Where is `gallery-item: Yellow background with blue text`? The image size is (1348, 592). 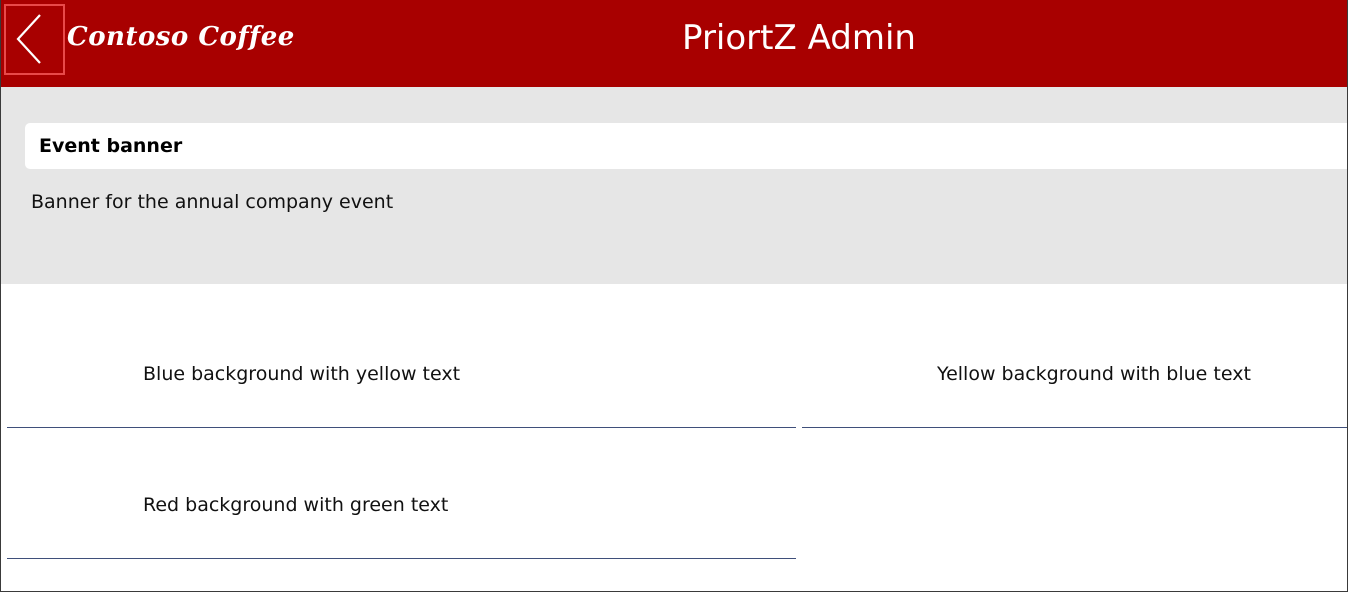 gallery-item: Yellow background with blue text is located at coordinates (1074, 362).